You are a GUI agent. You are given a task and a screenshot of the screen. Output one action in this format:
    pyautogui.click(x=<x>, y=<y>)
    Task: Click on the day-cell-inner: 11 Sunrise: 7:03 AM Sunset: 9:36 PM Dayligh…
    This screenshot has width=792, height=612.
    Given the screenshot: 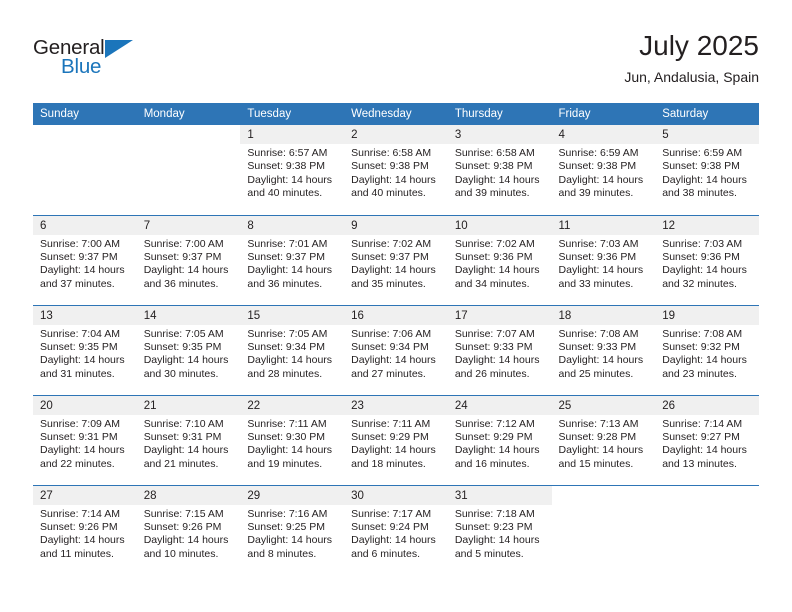 What is the action you would take?
    pyautogui.click(x=603, y=260)
    